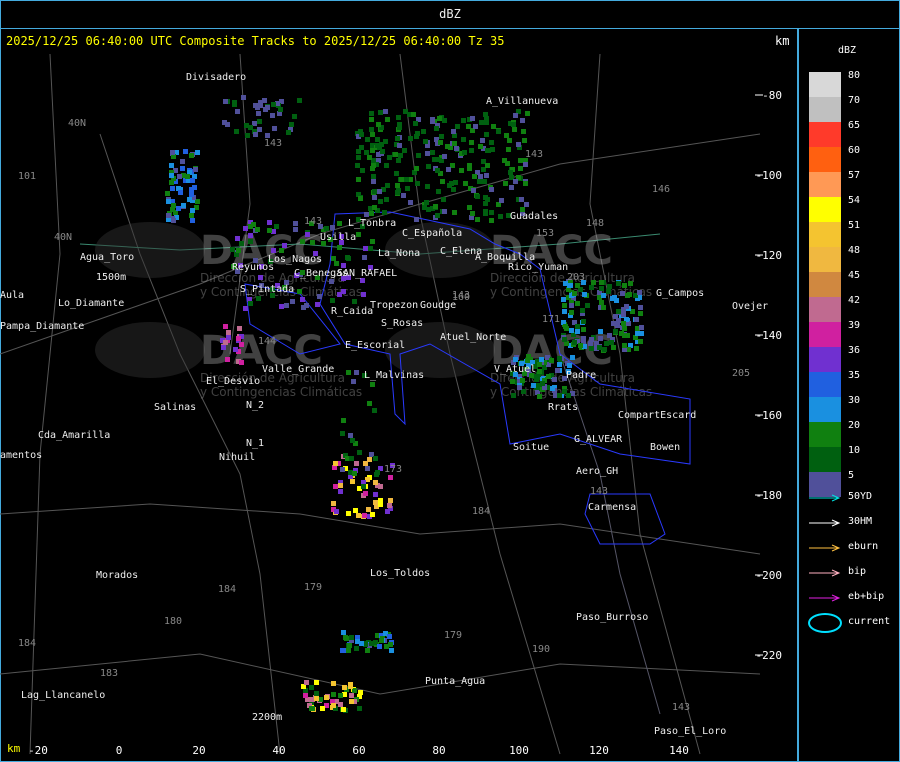 This screenshot has height=762, width=900. Describe the element at coordinates (825, 598) in the screenshot. I see `track-arrow-icon` at that location.